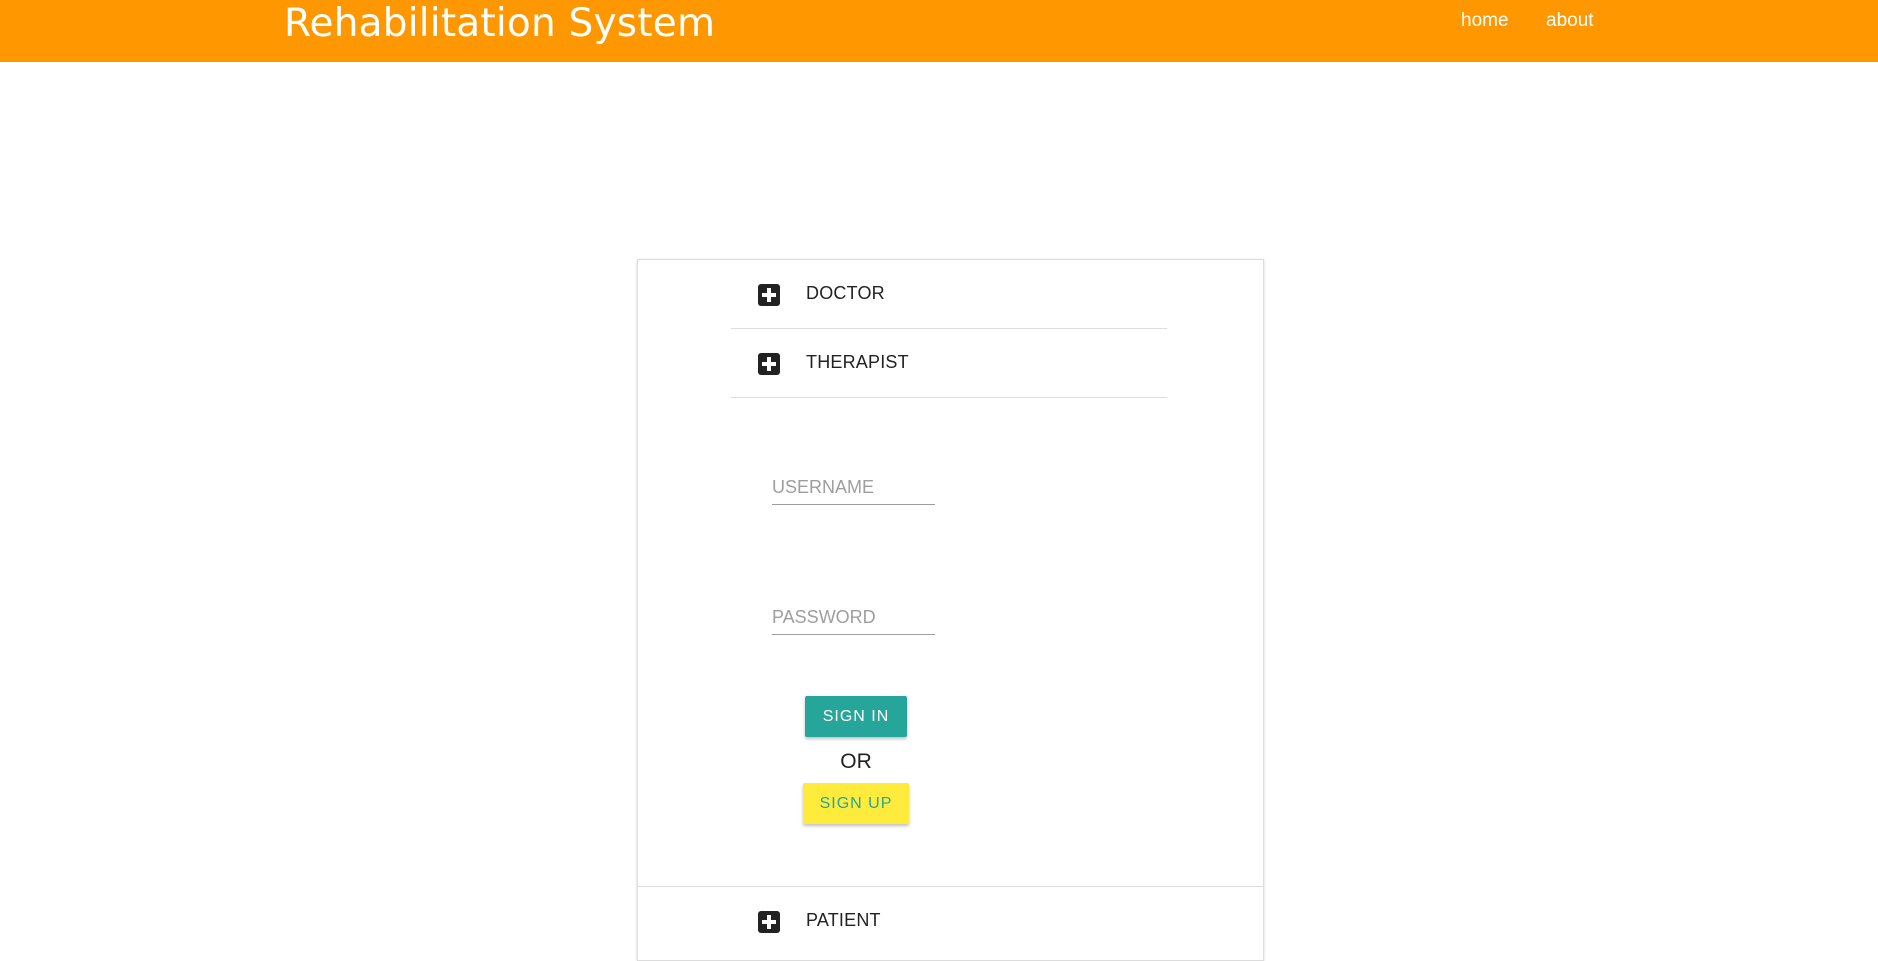  Describe the element at coordinates (949, 921) in the screenshot. I see `role-item-patient: PATIENT` at that location.